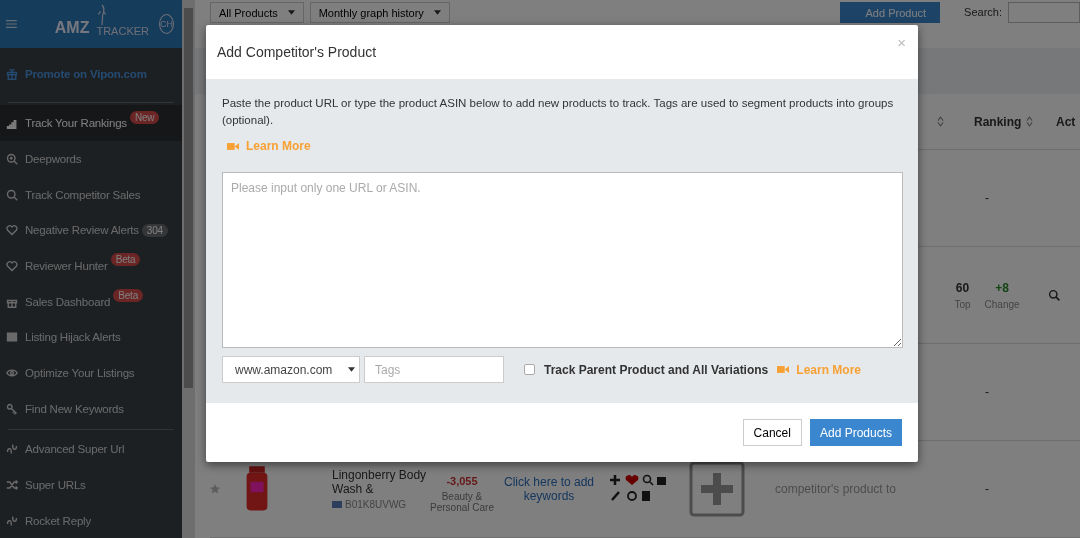 The height and width of the screenshot is (538, 1080). I want to click on flag-icon, so click(337, 504).